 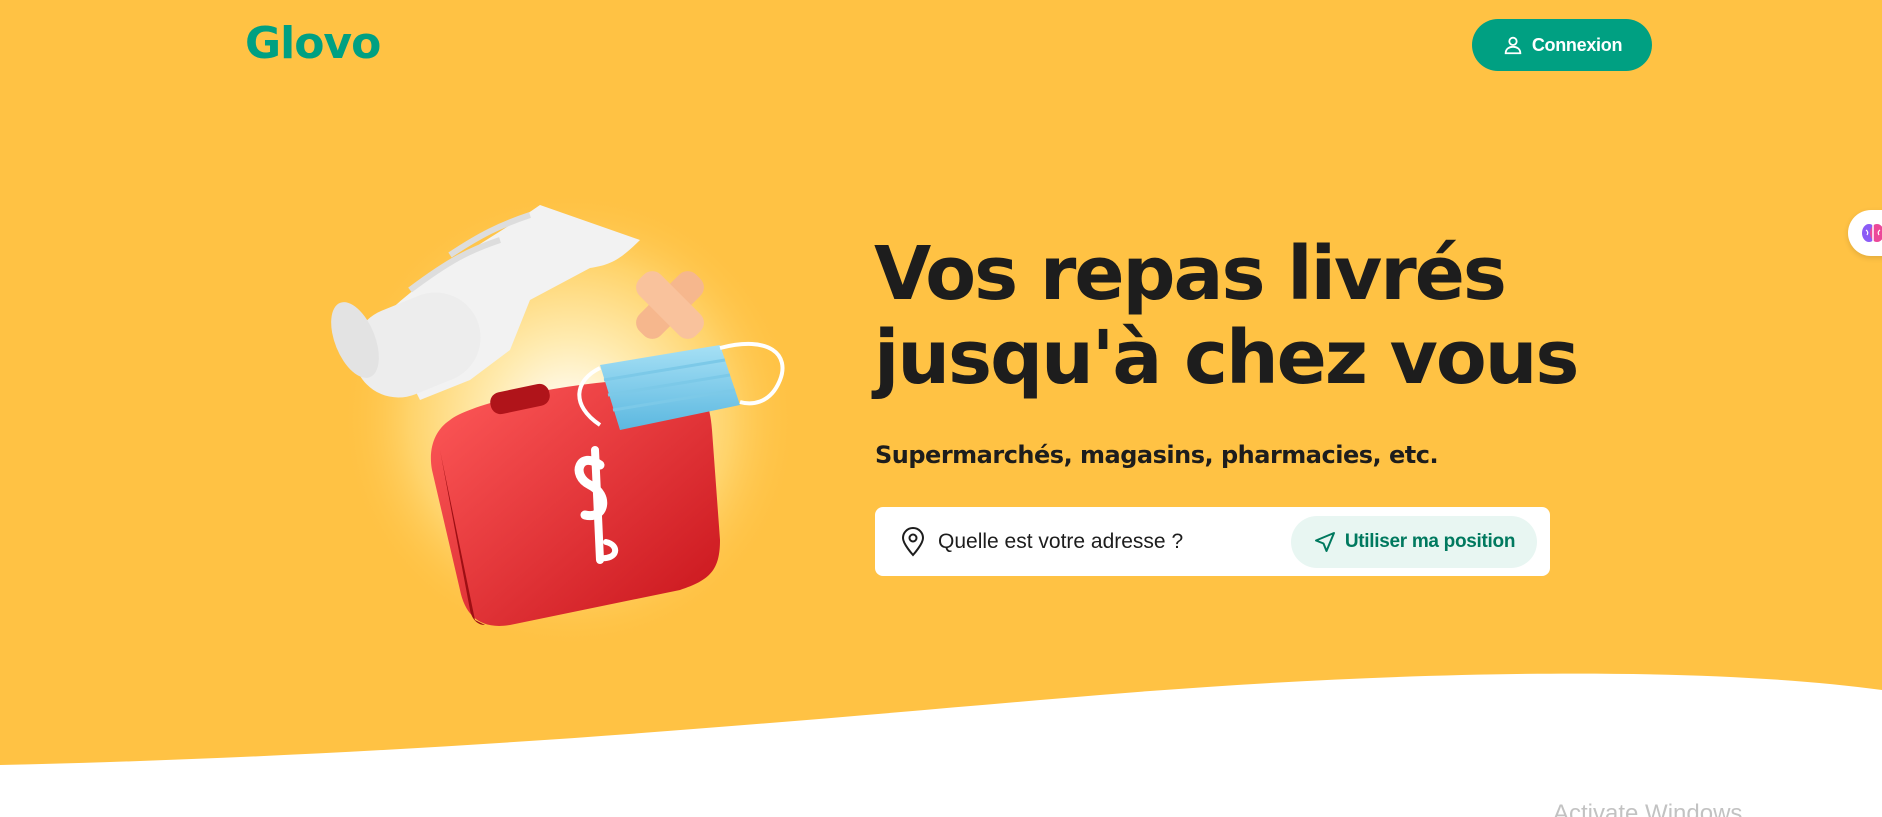 I want to click on login-button: Connexion, so click(x=1562, y=45).